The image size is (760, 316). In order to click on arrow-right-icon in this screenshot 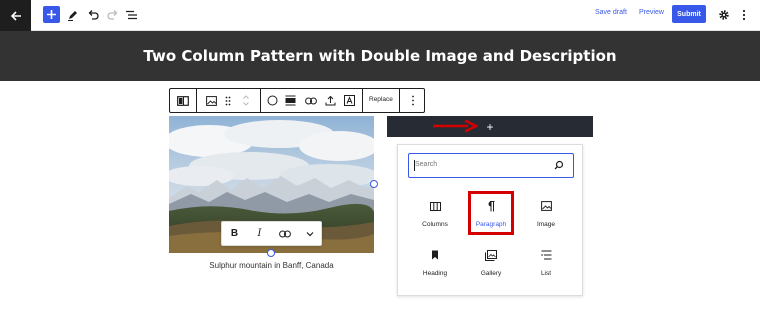, I will do `click(455, 126)`.